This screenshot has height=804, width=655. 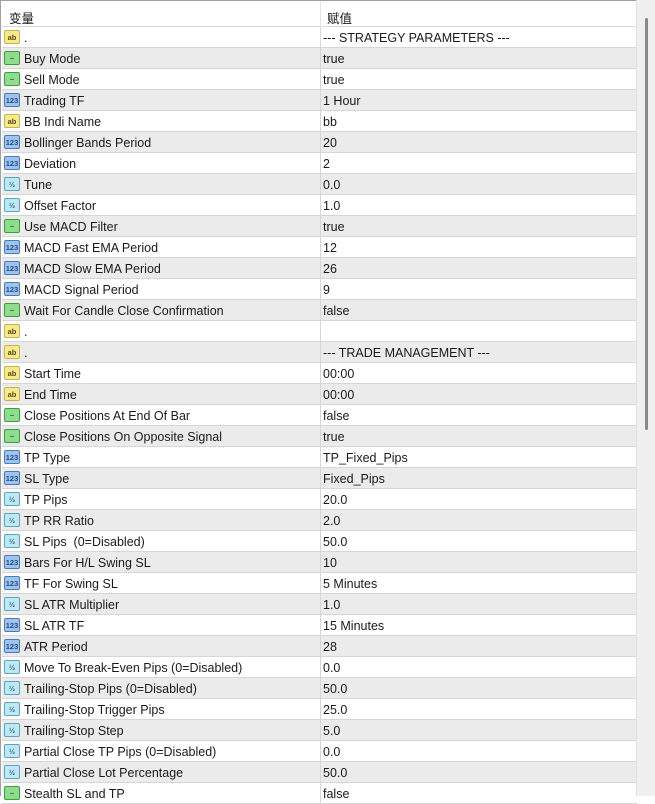 What do you see at coordinates (319, 142) in the screenshot?
I see `table-row: 123 Bollinger Bands Period 20` at bounding box center [319, 142].